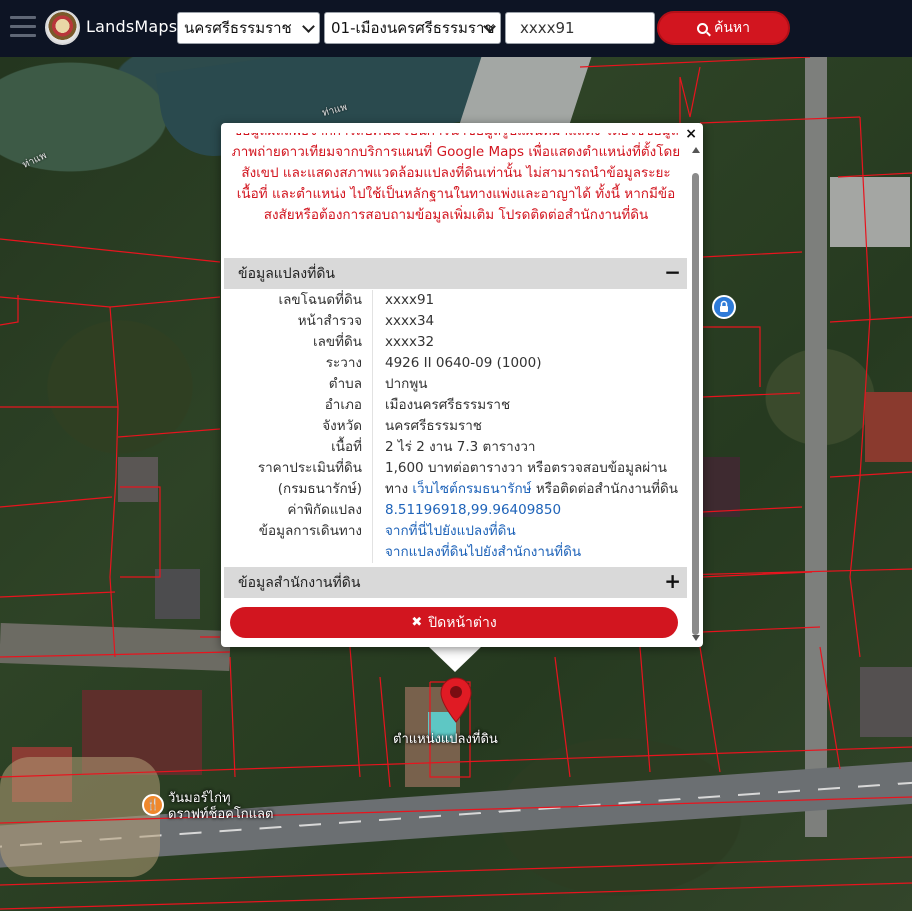  What do you see at coordinates (702, 28) in the screenshot?
I see `search-icon` at bounding box center [702, 28].